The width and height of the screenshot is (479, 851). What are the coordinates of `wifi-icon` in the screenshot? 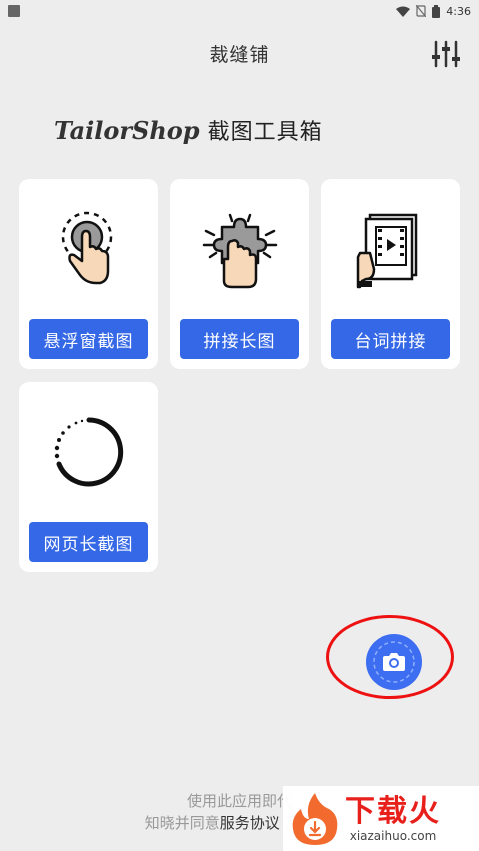 It's located at (403, 11).